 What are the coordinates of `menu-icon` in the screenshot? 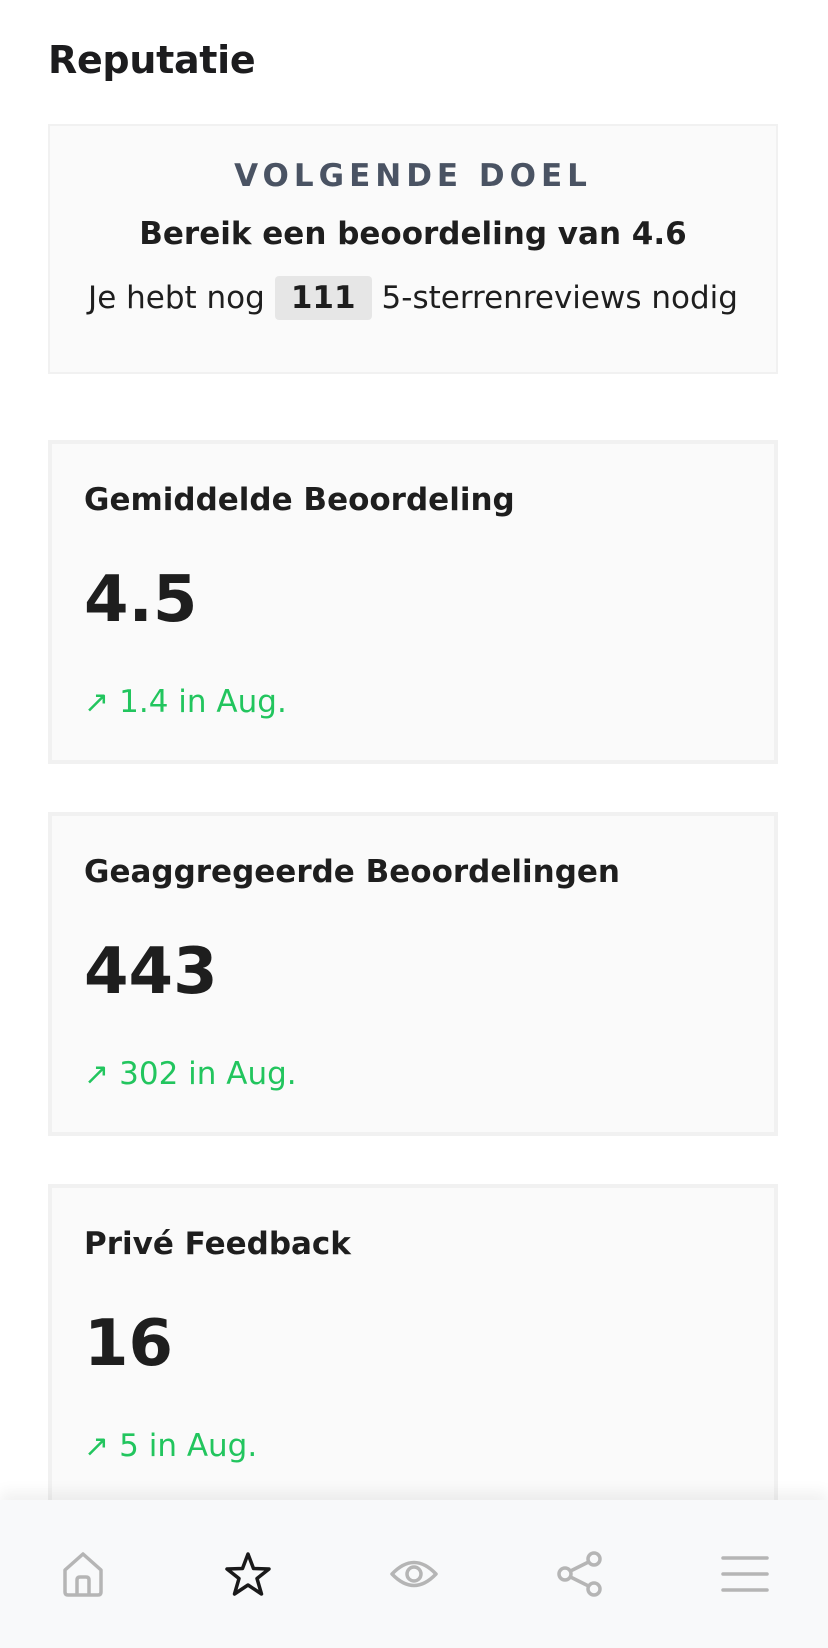 It's located at (745, 1574).